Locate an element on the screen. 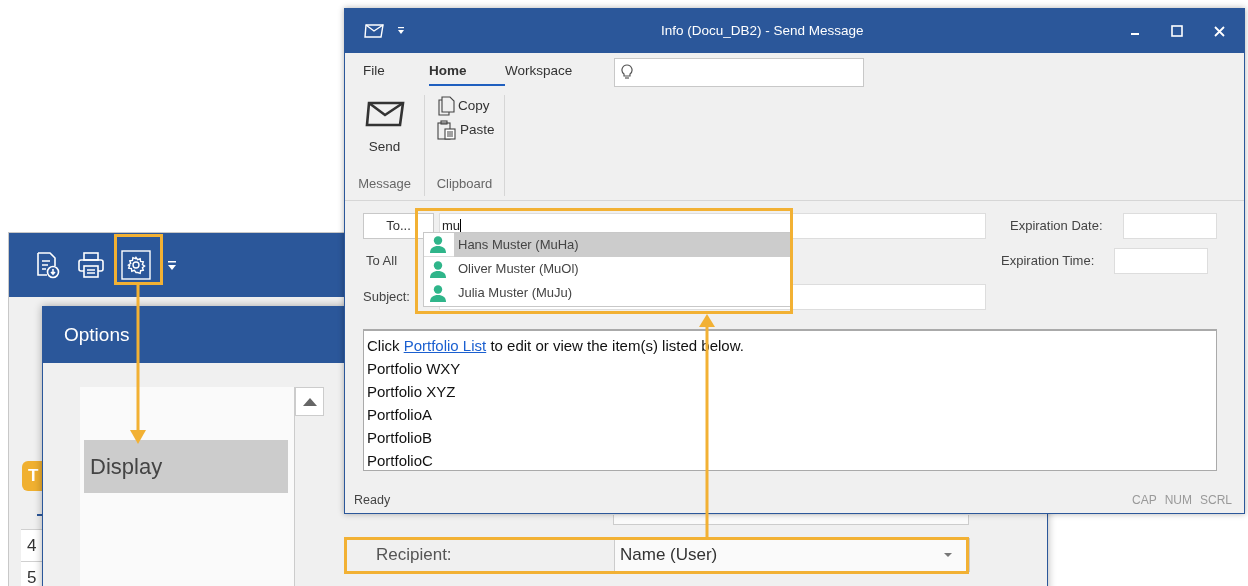  suggestion-item: Oliver Muster (MuOl) is located at coordinates (607, 269).